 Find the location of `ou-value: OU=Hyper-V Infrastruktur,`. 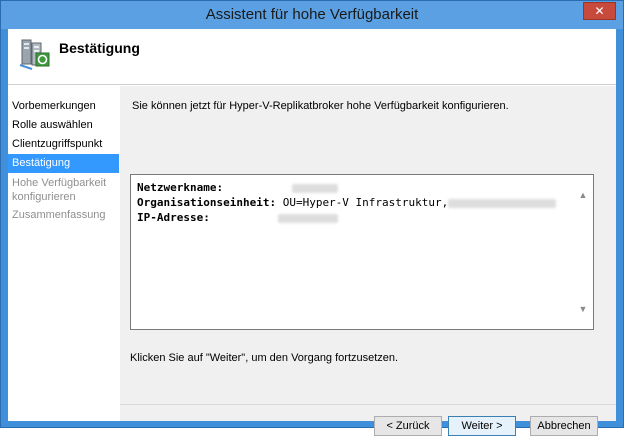

ou-value: OU=Hyper-V Infrastruktur, is located at coordinates (365, 202).